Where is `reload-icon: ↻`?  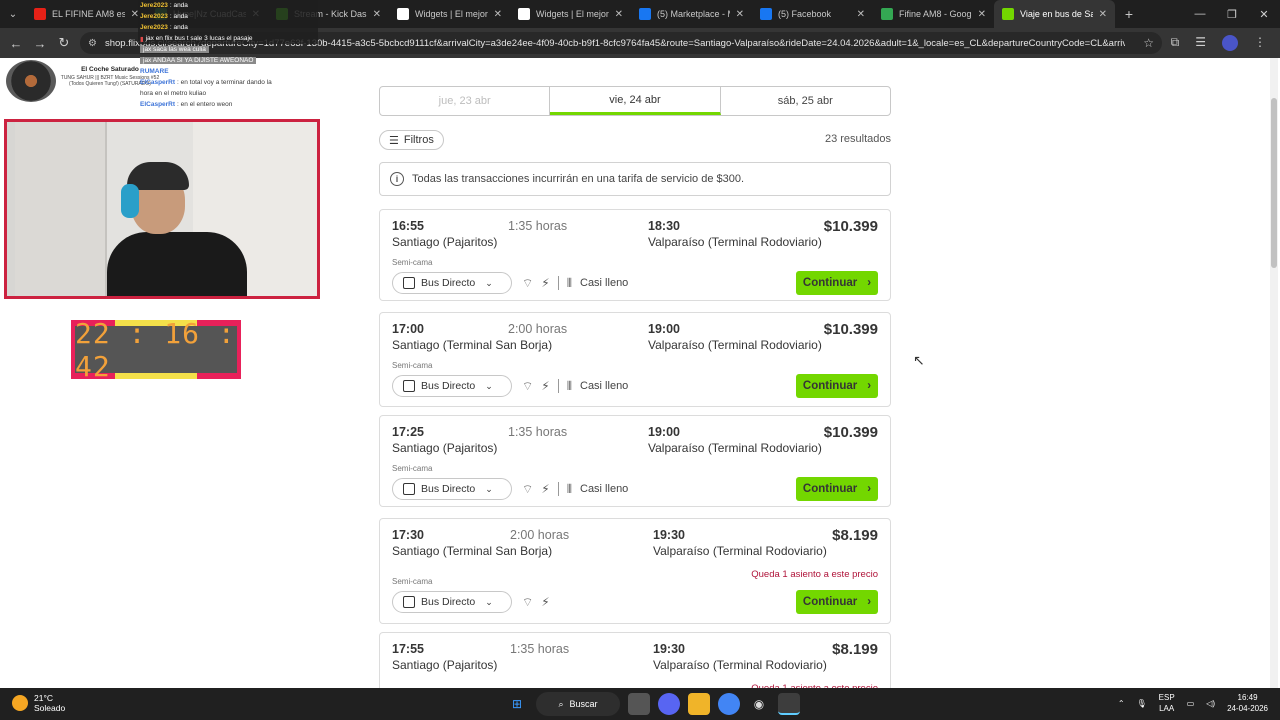
reload-icon: ↻ is located at coordinates (64, 43).